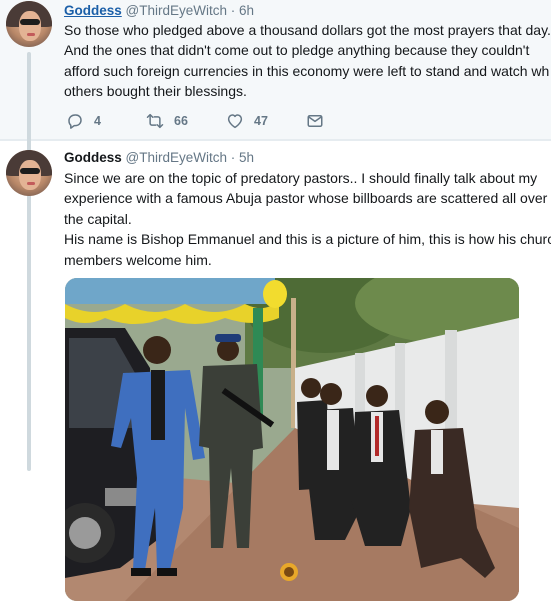 This screenshot has height=612, width=551. What do you see at coordinates (235, 121) in the screenshot?
I see `heart-icon` at bounding box center [235, 121].